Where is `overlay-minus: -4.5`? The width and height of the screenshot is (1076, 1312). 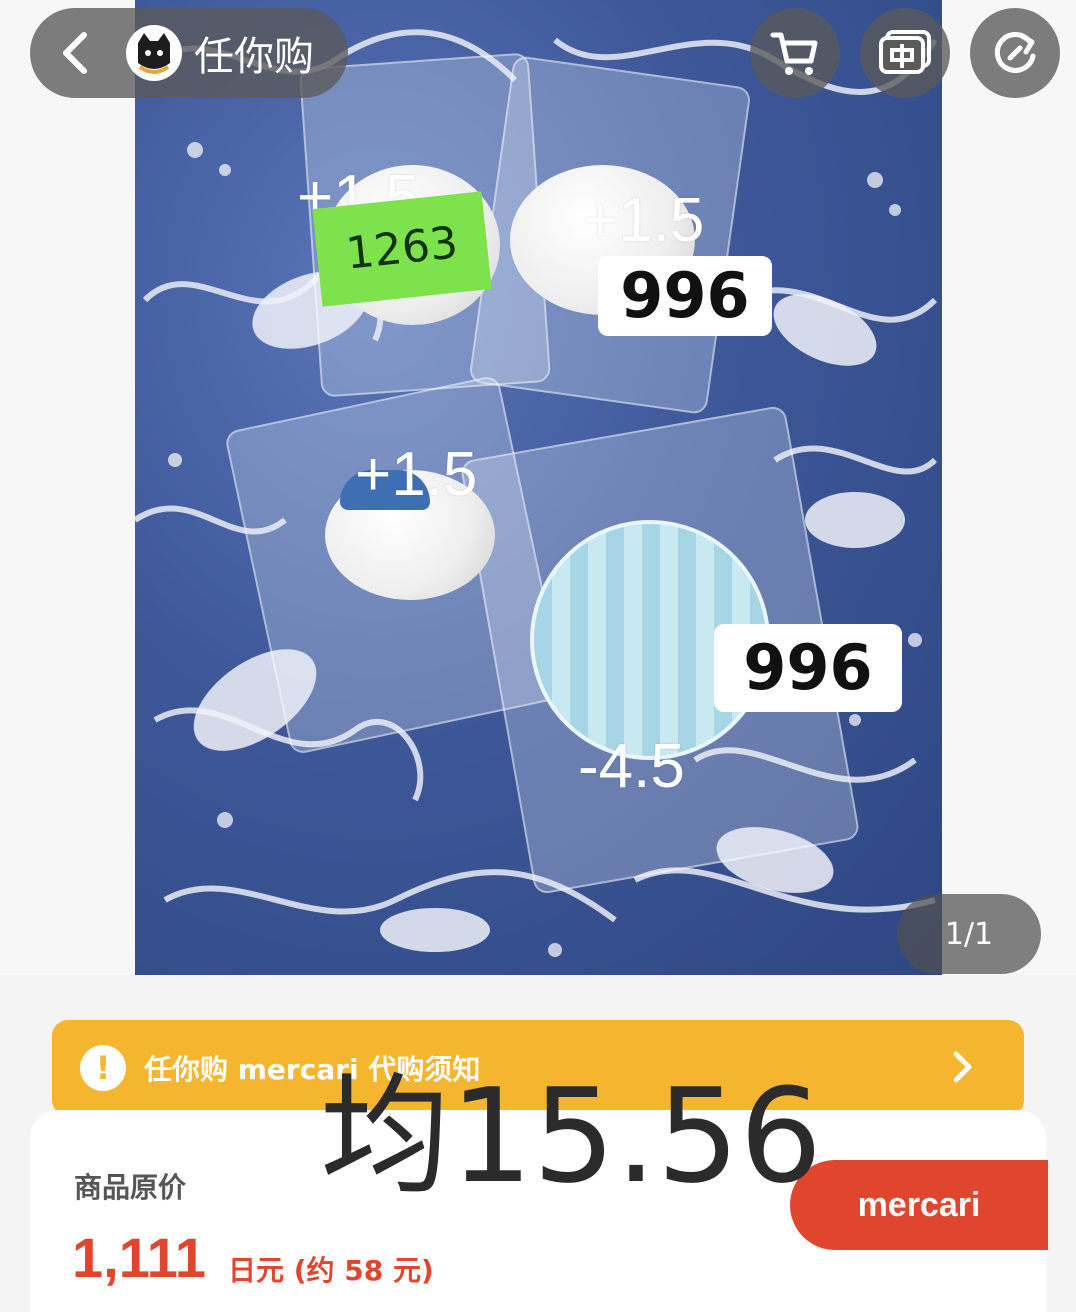 overlay-minus: -4.5 is located at coordinates (631, 766).